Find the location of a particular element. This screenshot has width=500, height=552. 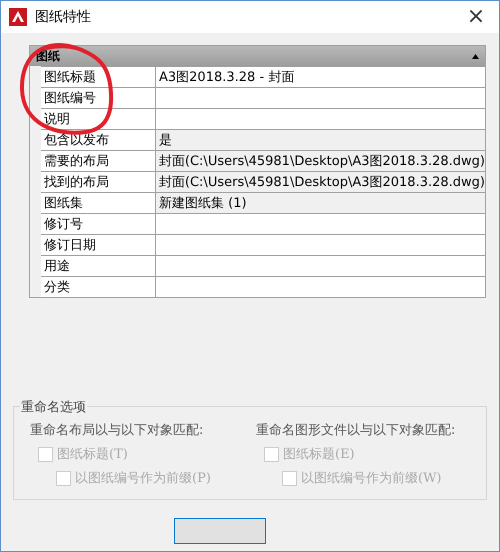

property-value: 新建图纸集 (1) is located at coordinates (320, 203).